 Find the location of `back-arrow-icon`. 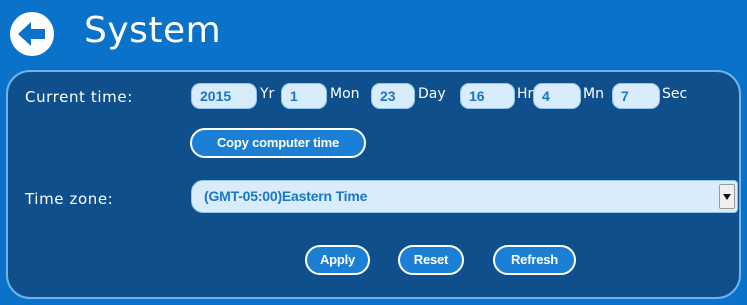

back-arrow-icon is located at coordinates (31, 34).